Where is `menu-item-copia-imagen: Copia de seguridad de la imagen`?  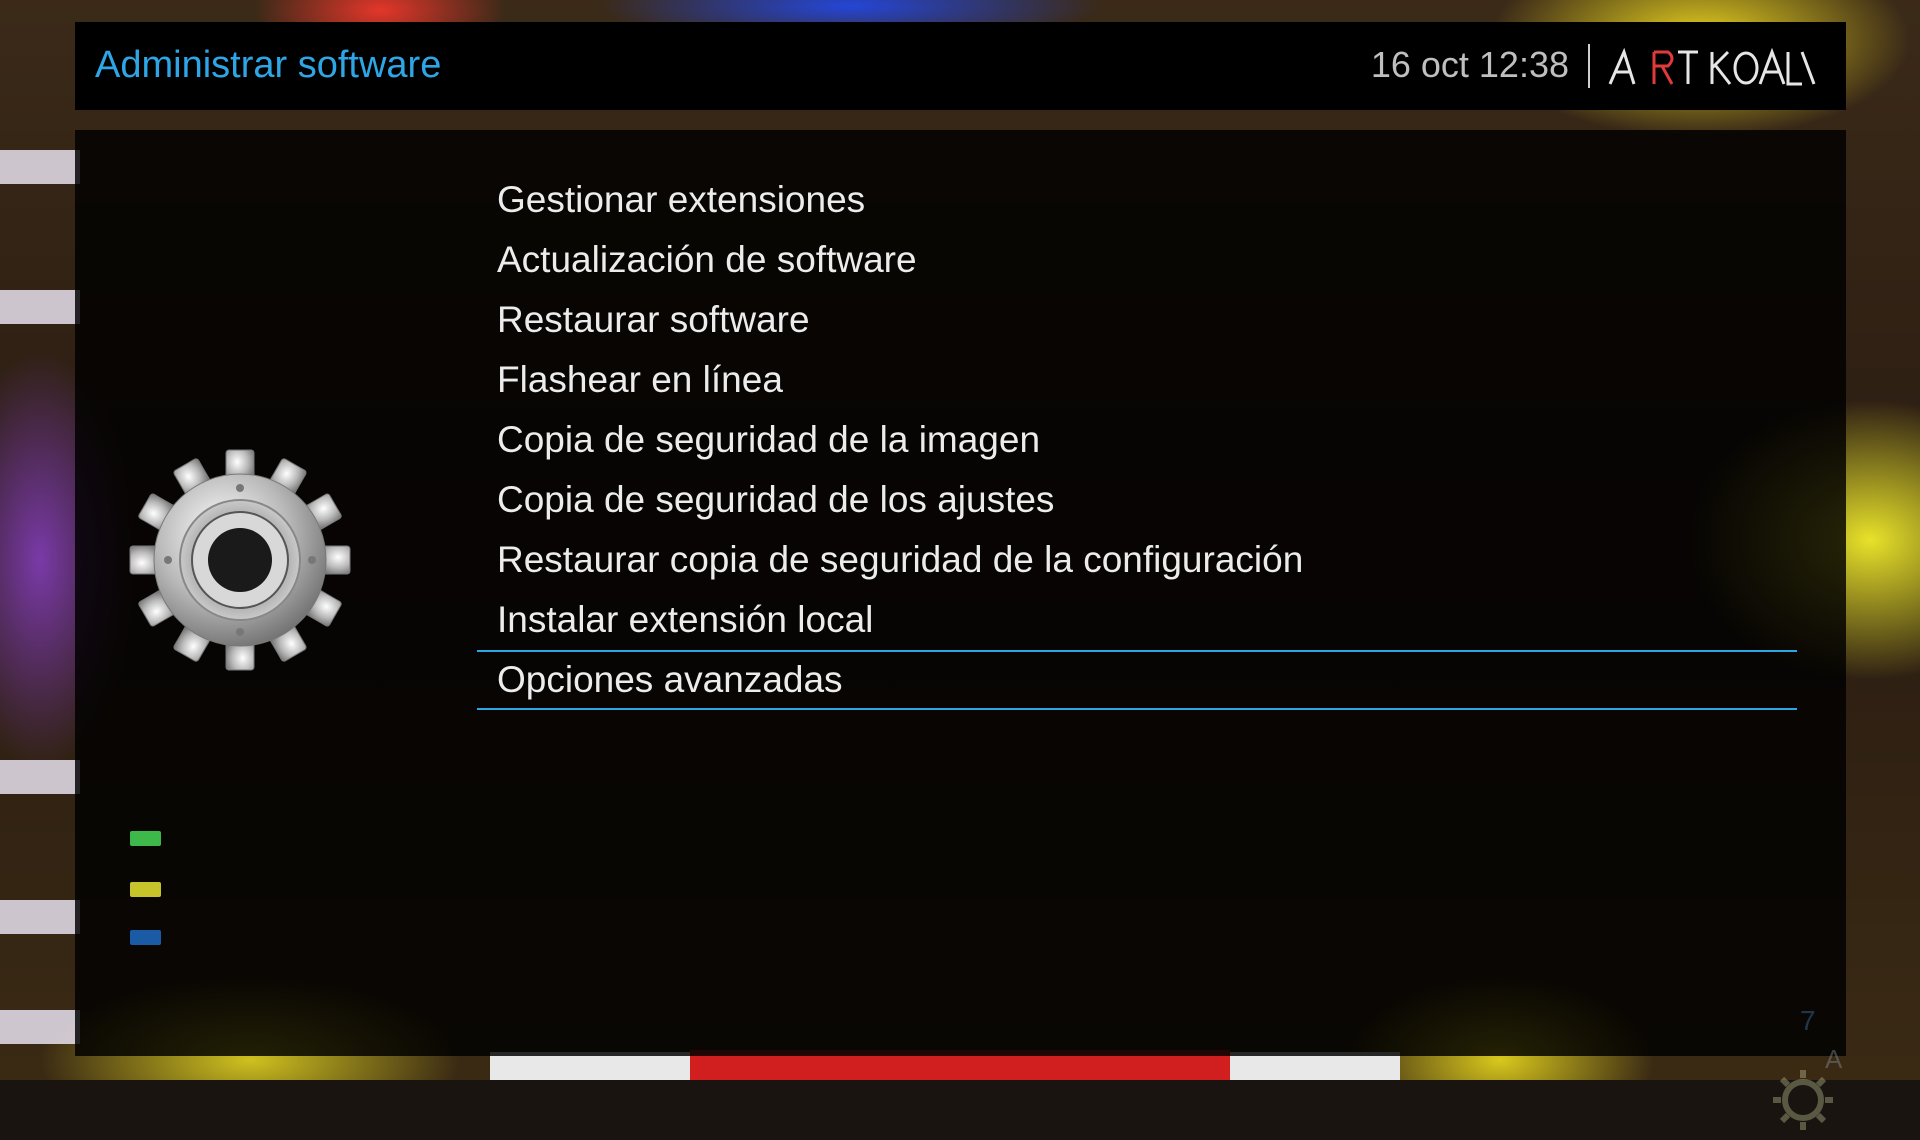 menu-item-copia-imagen: Copia de seguridad de la imagen is located at coordinates (1137, 440).